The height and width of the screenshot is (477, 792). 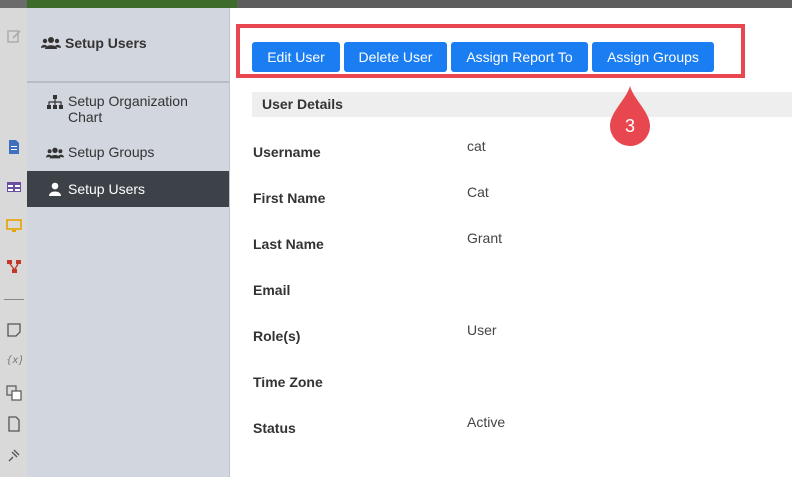 I want to click on plug-icon, so click(x=14, y=455).